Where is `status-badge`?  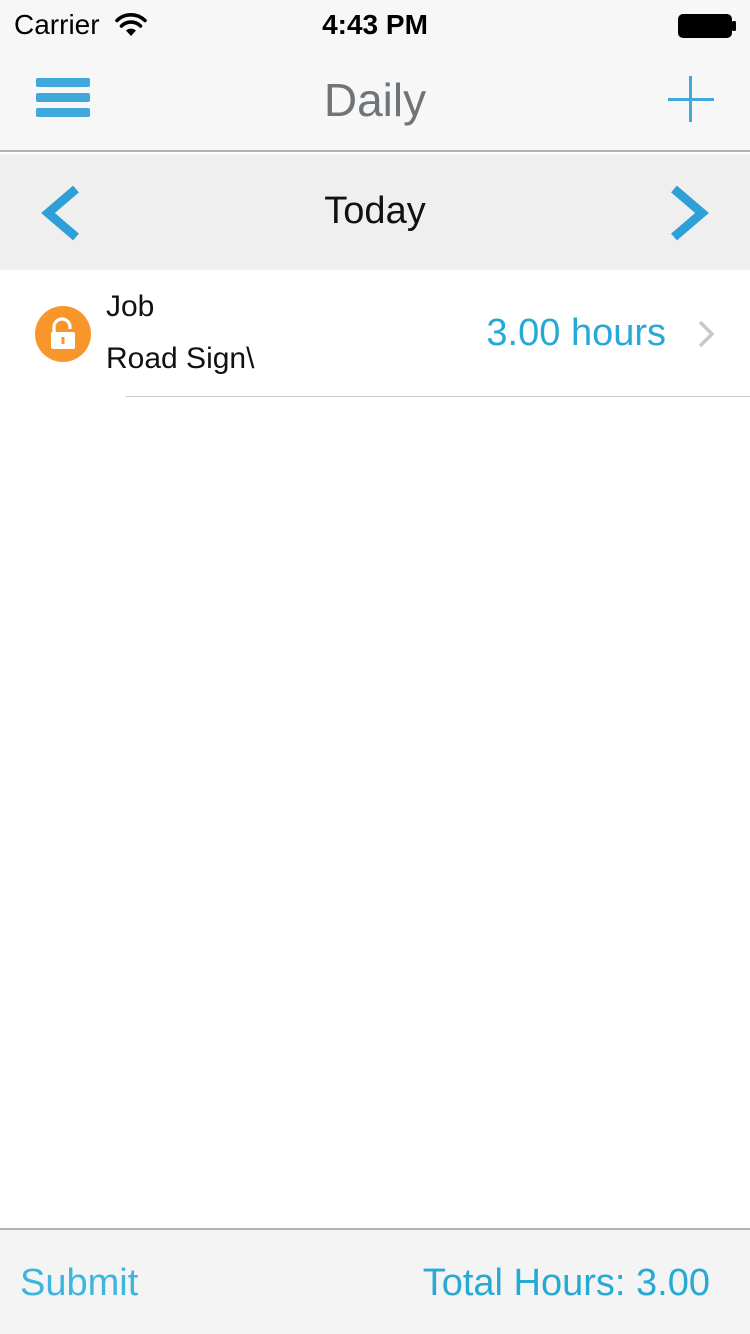 status-badge is located at coordinates (63, 334).